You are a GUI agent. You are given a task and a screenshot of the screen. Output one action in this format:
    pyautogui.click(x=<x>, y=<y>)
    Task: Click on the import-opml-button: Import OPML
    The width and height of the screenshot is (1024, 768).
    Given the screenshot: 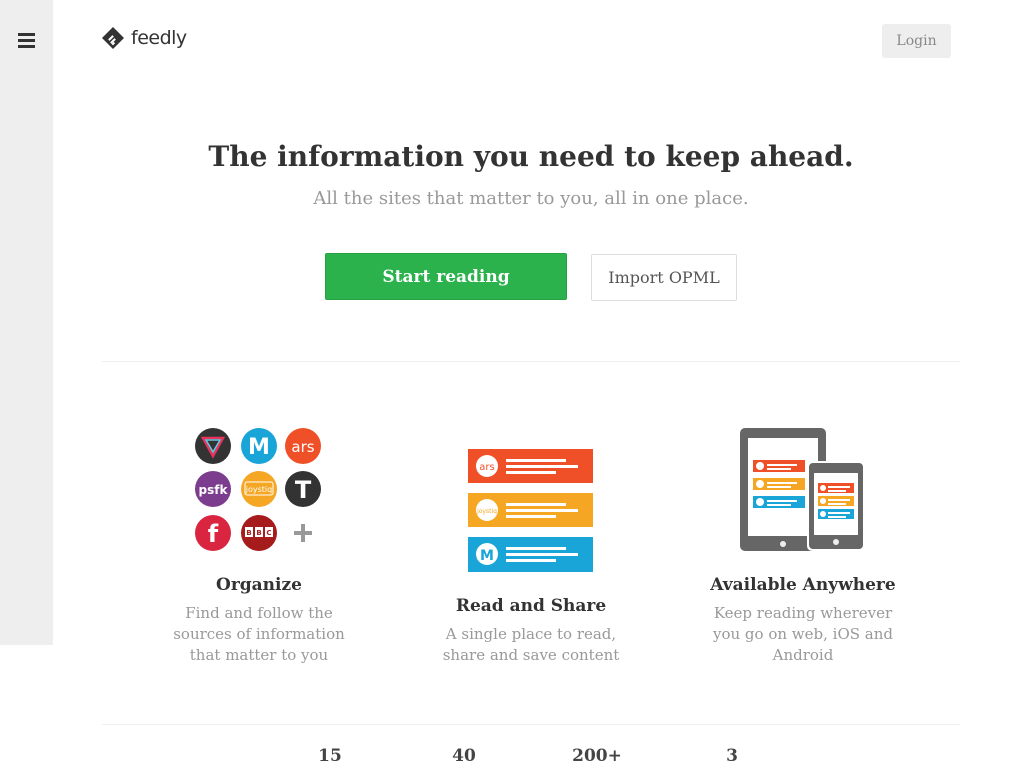 What is the action you would take?
    pyautogui.click(x=664, y=277)
    